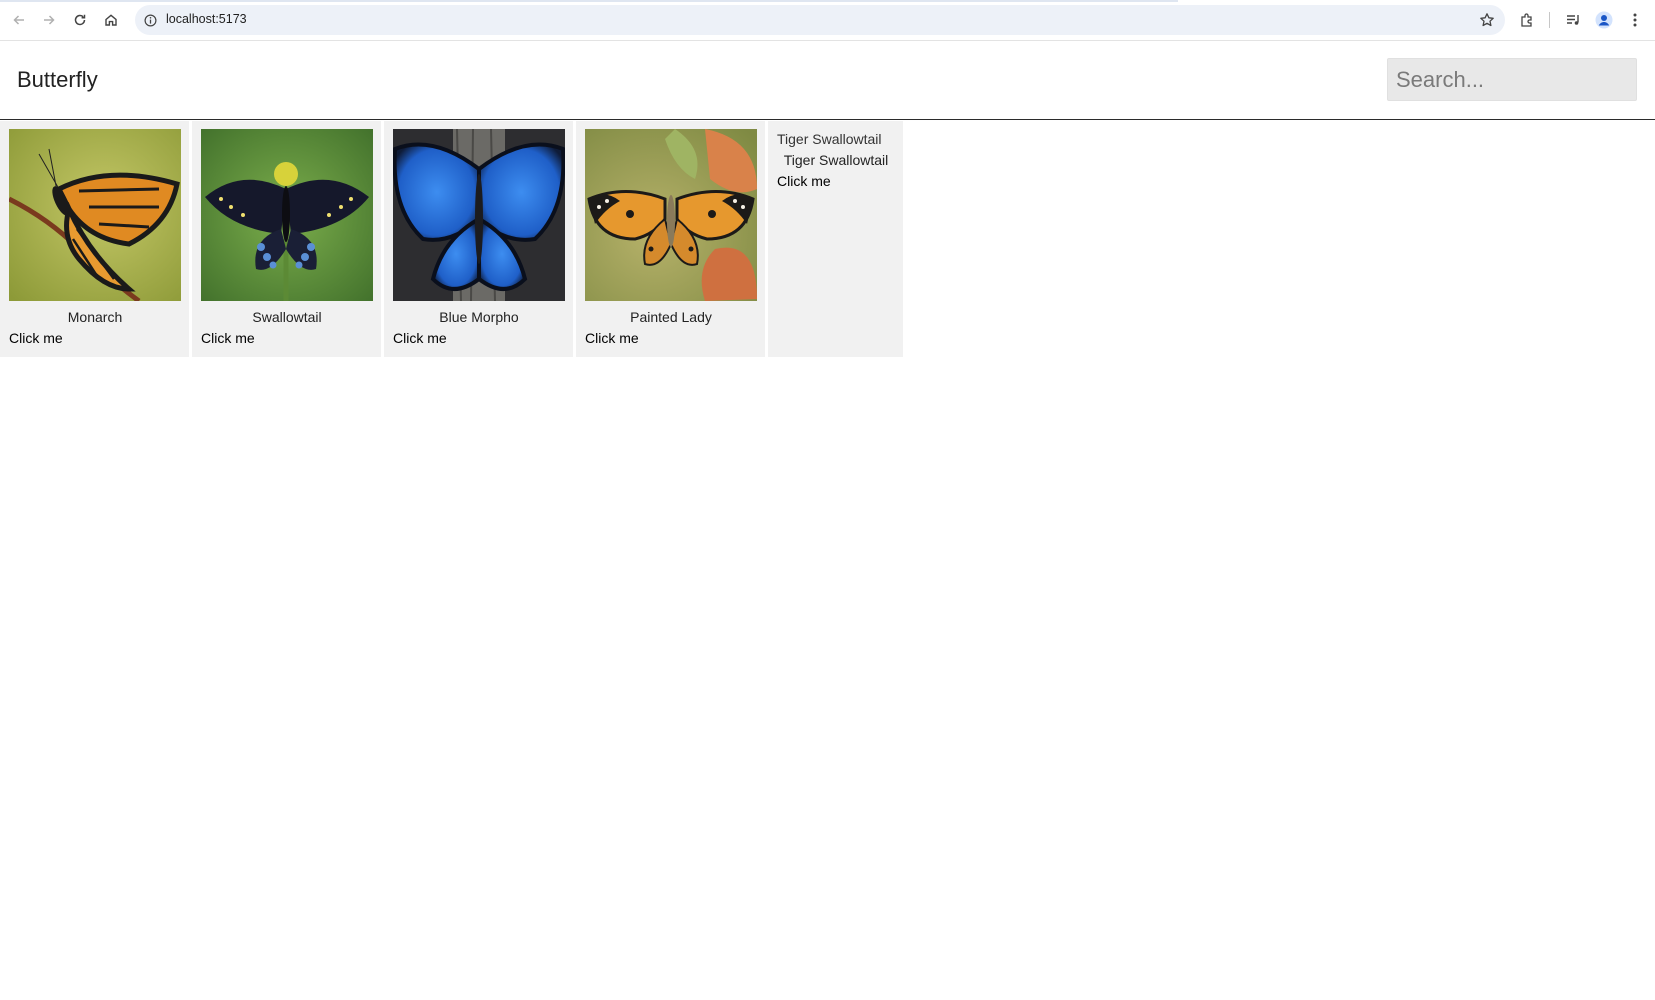 The height and width of the screenshot is (1000, 1655). What do you see at coordinates (589, 1) in the screenshot?
I see `page-load-indicator` at bounding box center [589, 1].